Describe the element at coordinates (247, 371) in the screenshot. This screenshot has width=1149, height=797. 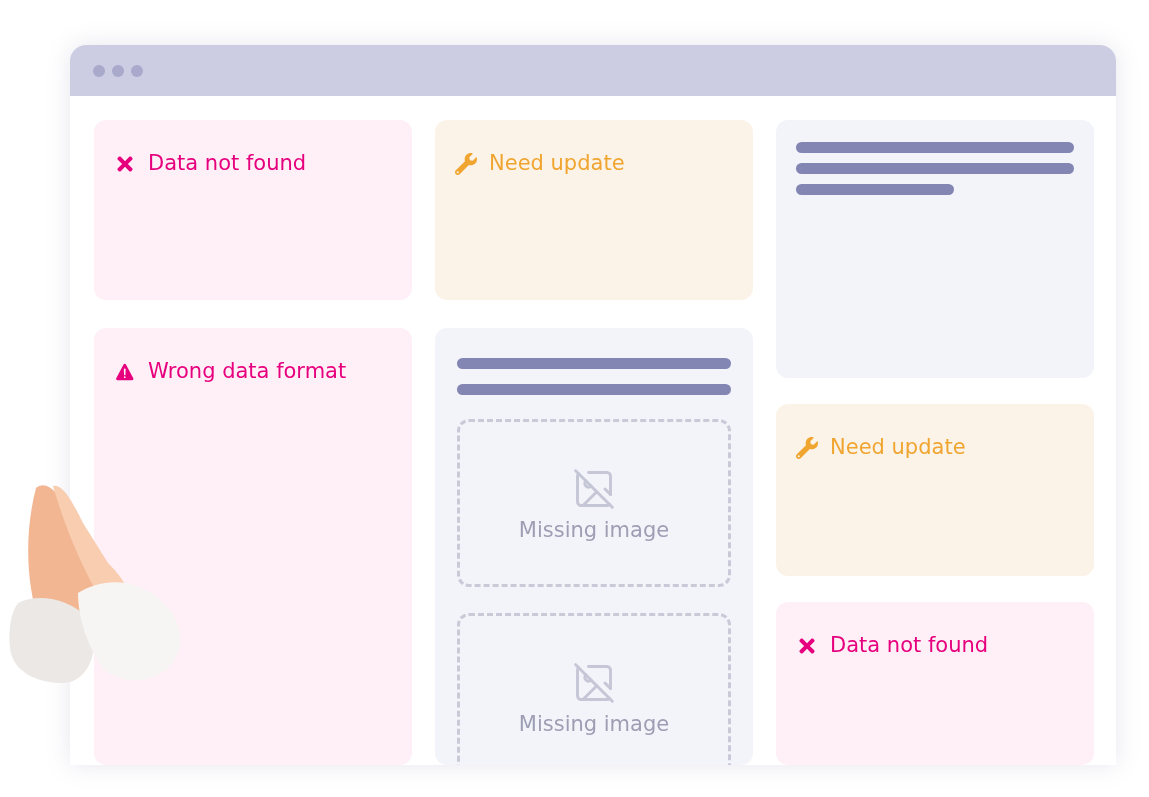
I see `card-title: Wrong data format` at that location.